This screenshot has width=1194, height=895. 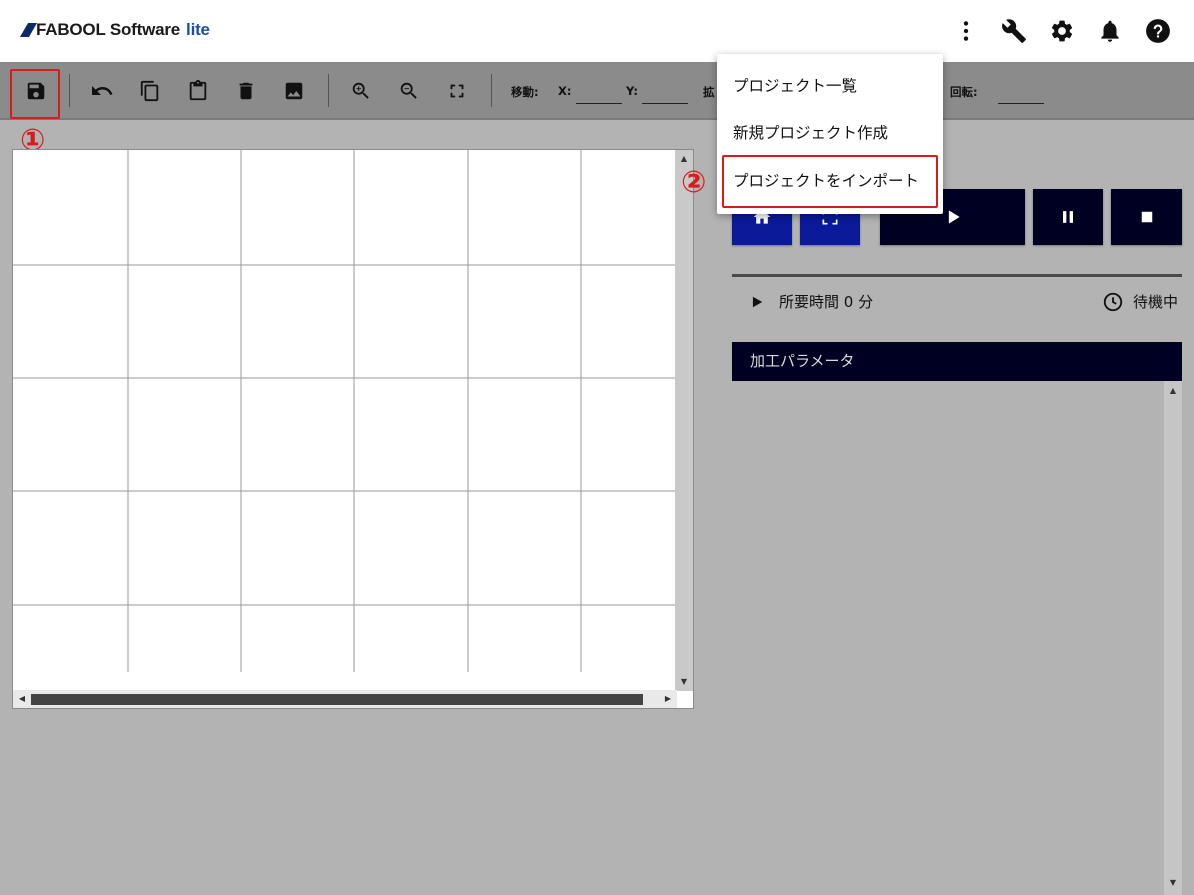 I want to click on zoom-in-icon, so click(x=360, y=90).